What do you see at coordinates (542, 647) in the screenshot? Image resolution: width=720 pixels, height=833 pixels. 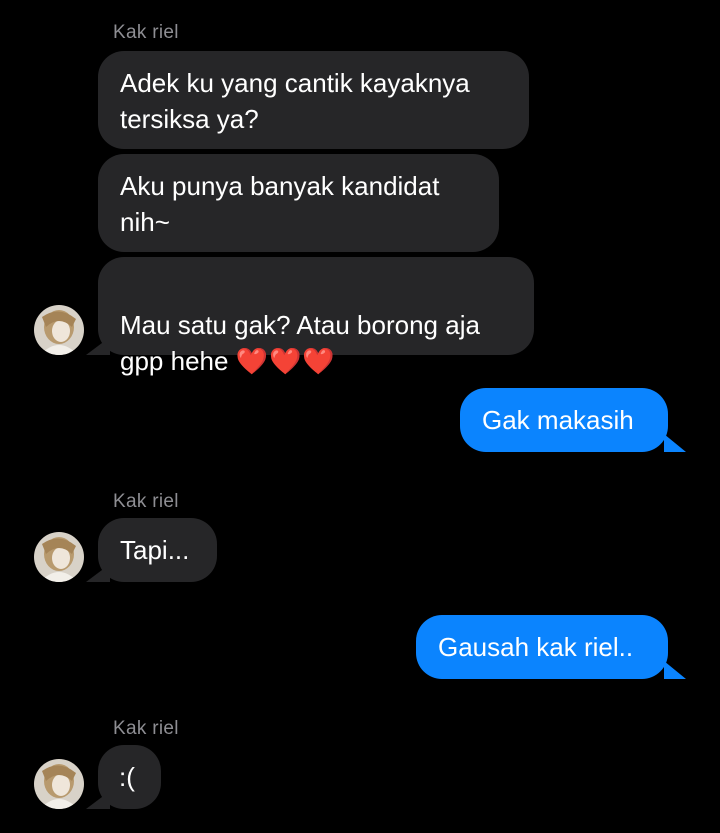 I see `message-bubble-outgoing: Gausah kak riel..` at bounding box center [542, 647].